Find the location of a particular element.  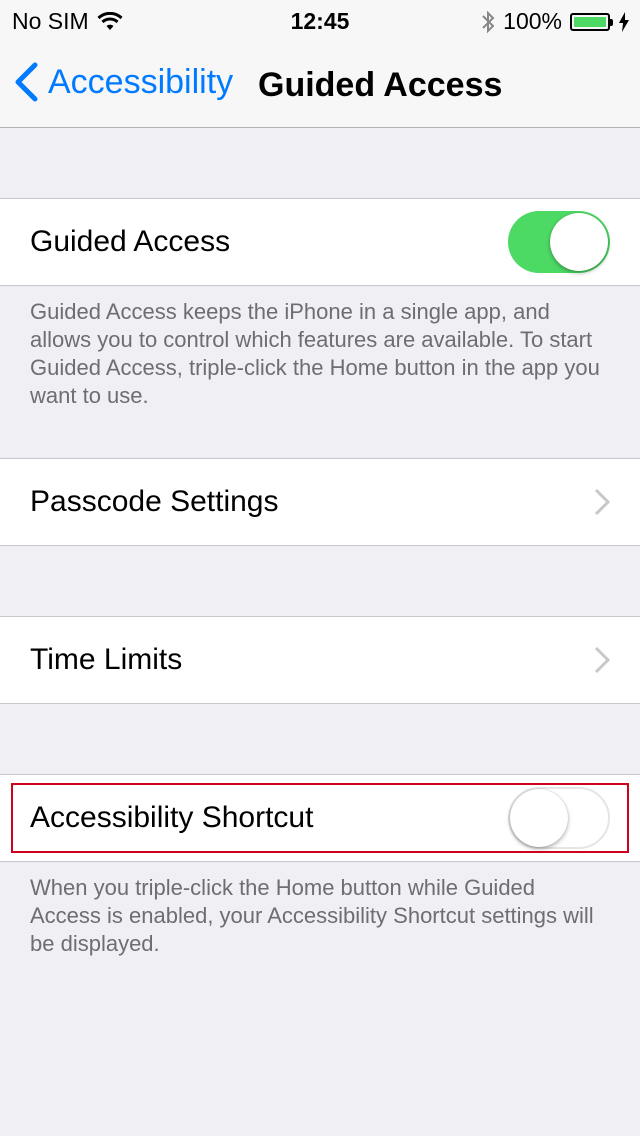

guided-access-row: Guided Access is located at coordinates (320, 242).